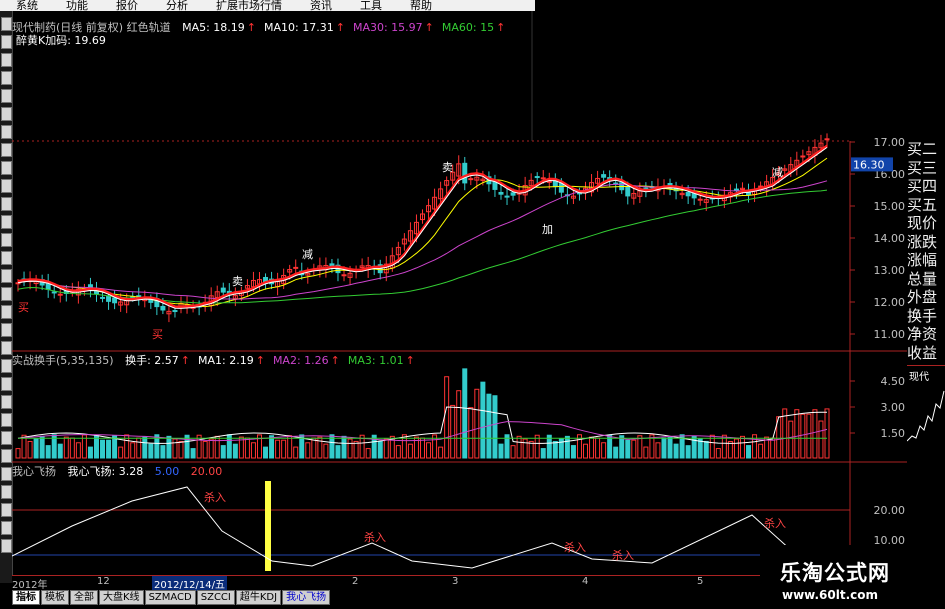 This screenshot has height=609, width=945. What do you see at coordinates (213, 27) in the screenshot?
I see `ma-label-0: MA5: 18.19` at bounding box center [213, 27].